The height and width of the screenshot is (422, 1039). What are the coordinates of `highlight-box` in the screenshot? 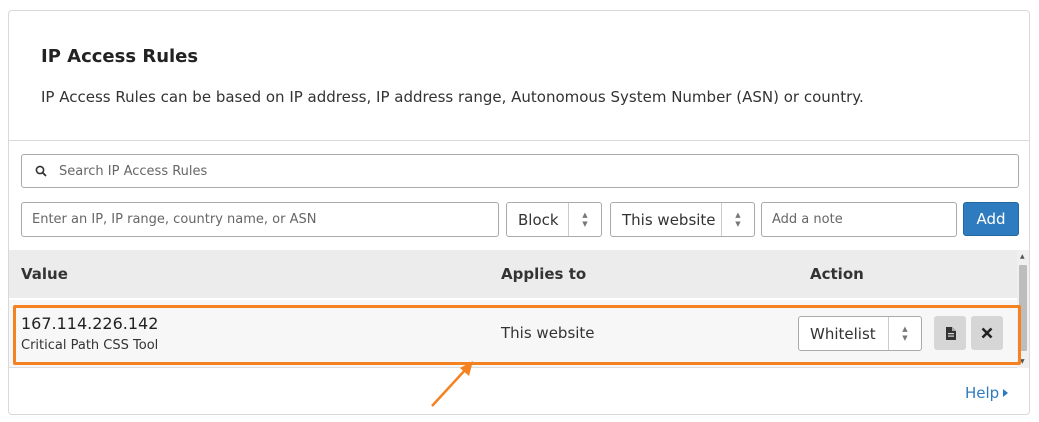 It's located at (517, 335).